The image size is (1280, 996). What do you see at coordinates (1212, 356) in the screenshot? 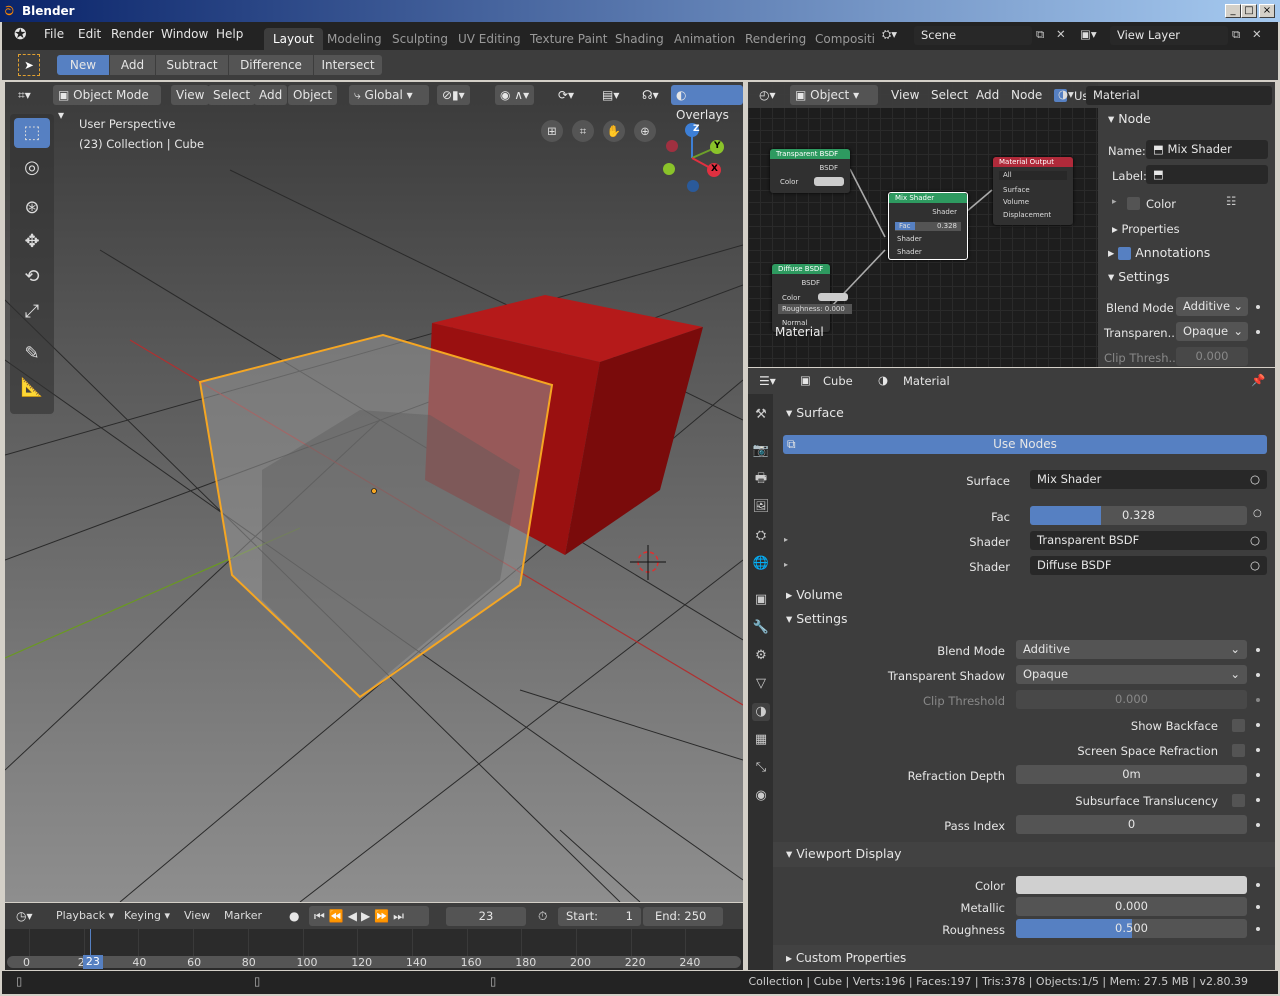
I see `clip-field: 0.000` at bounding box center [1212, 356].